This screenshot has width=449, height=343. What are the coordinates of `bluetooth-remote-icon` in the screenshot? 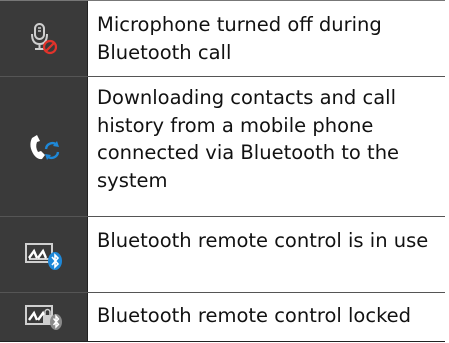 It's located at (43, 256).